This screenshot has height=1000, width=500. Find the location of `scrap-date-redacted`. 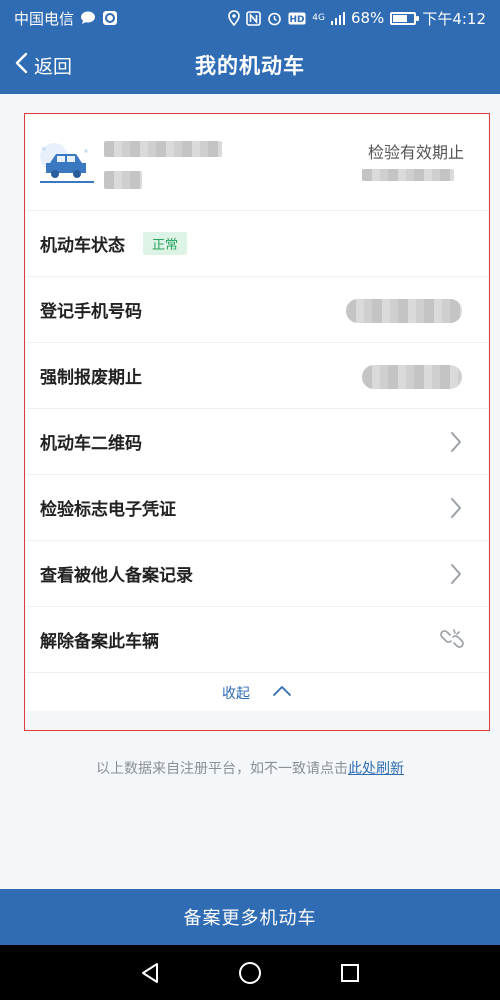

scrap-date-redacted is located at coordinates (412, 377).